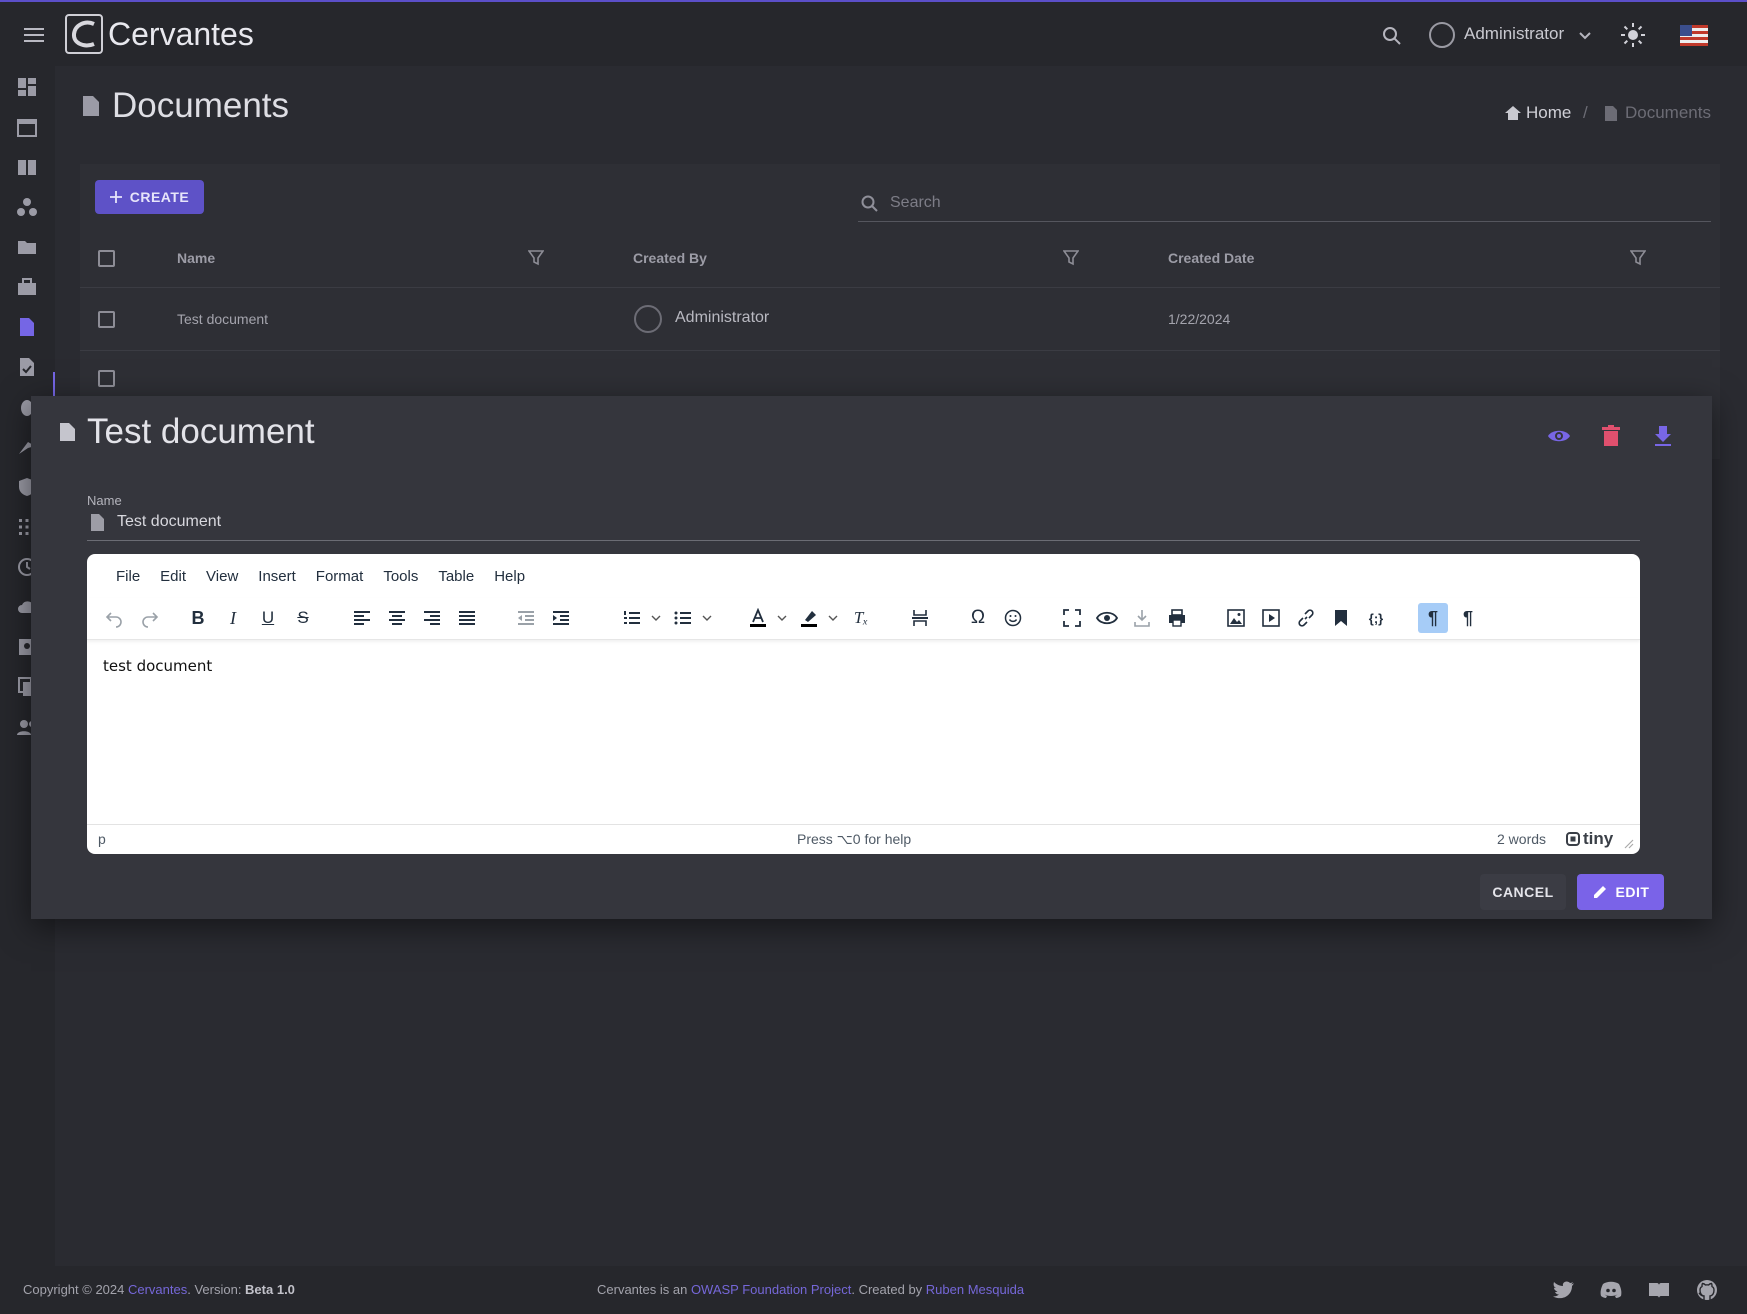  What do you see at coordinates (1290, 203) in the screenshot?
I see `search-input` at bounding box center [1290, 203].